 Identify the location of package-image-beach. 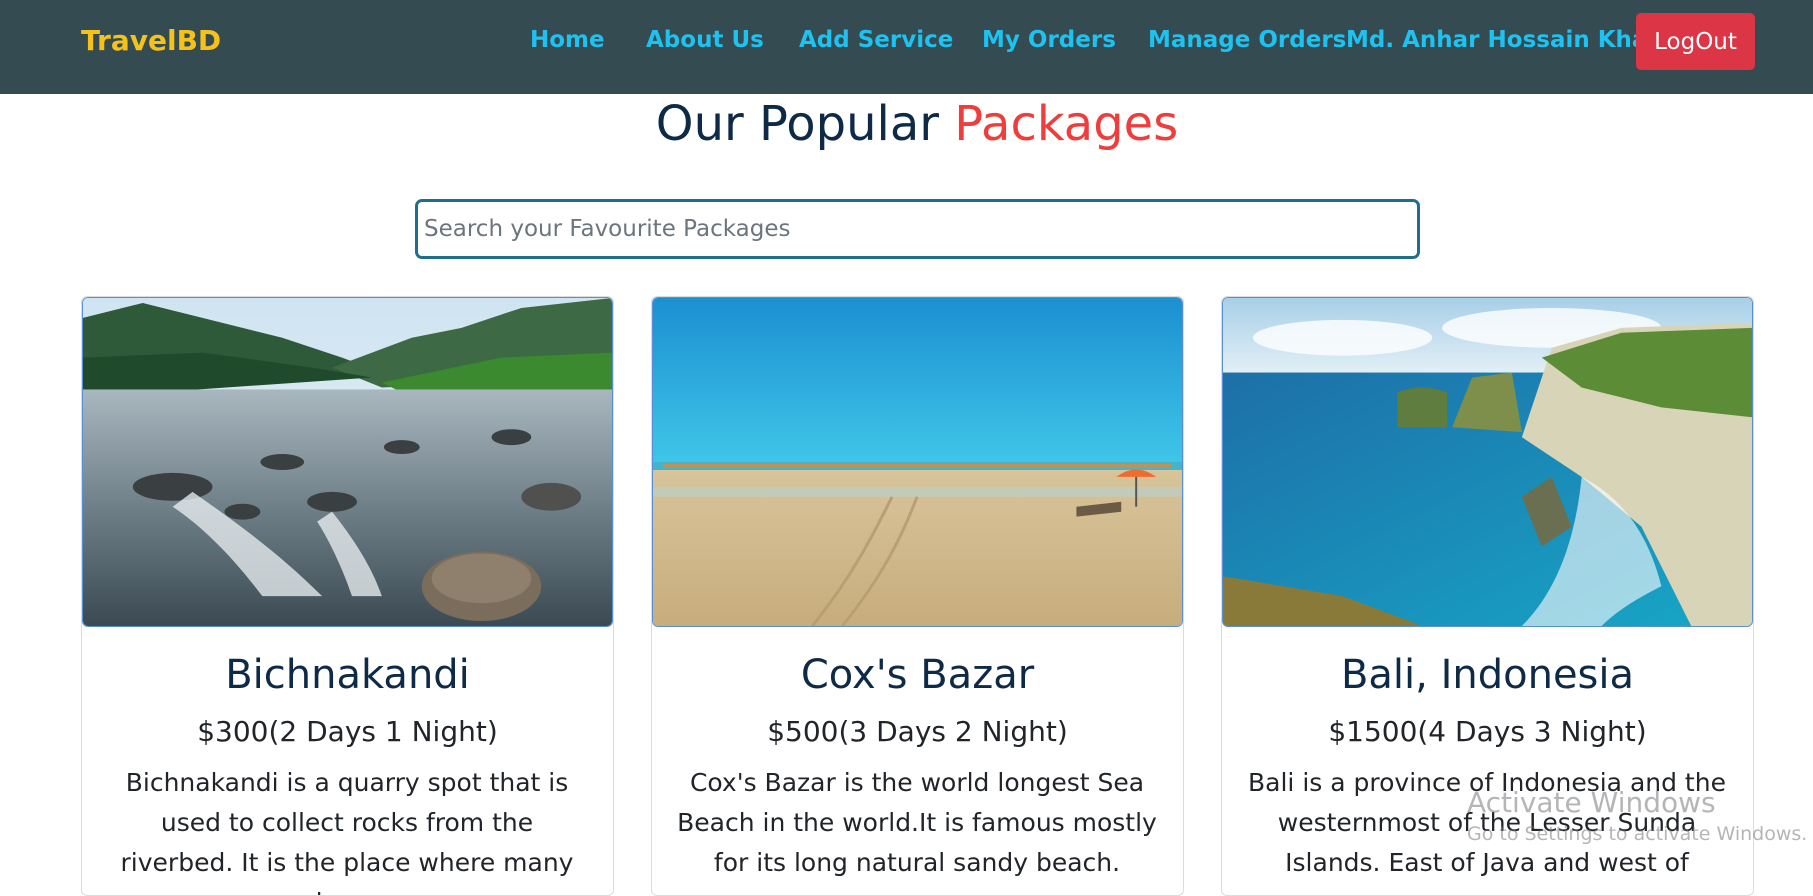
(917, 462).